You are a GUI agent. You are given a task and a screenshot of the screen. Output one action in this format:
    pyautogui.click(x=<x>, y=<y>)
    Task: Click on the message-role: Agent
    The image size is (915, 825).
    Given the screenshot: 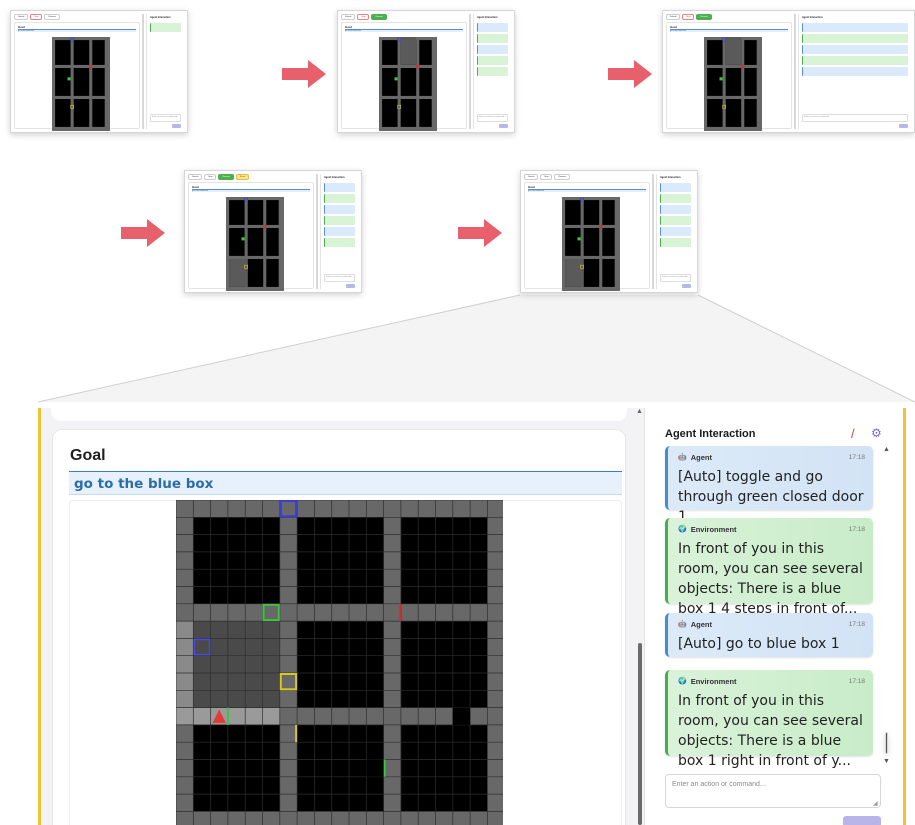 What is the action you would take?
    pyautogui.click(x=701, y=624)
    